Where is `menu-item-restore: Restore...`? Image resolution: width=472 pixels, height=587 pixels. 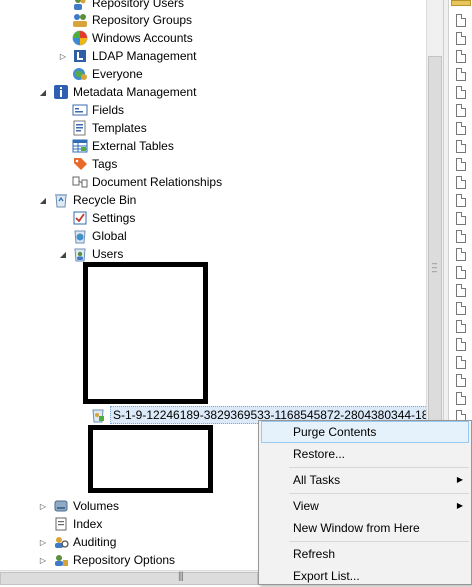
menu-item-restore: Restore... is located at coordinates (365, 454).